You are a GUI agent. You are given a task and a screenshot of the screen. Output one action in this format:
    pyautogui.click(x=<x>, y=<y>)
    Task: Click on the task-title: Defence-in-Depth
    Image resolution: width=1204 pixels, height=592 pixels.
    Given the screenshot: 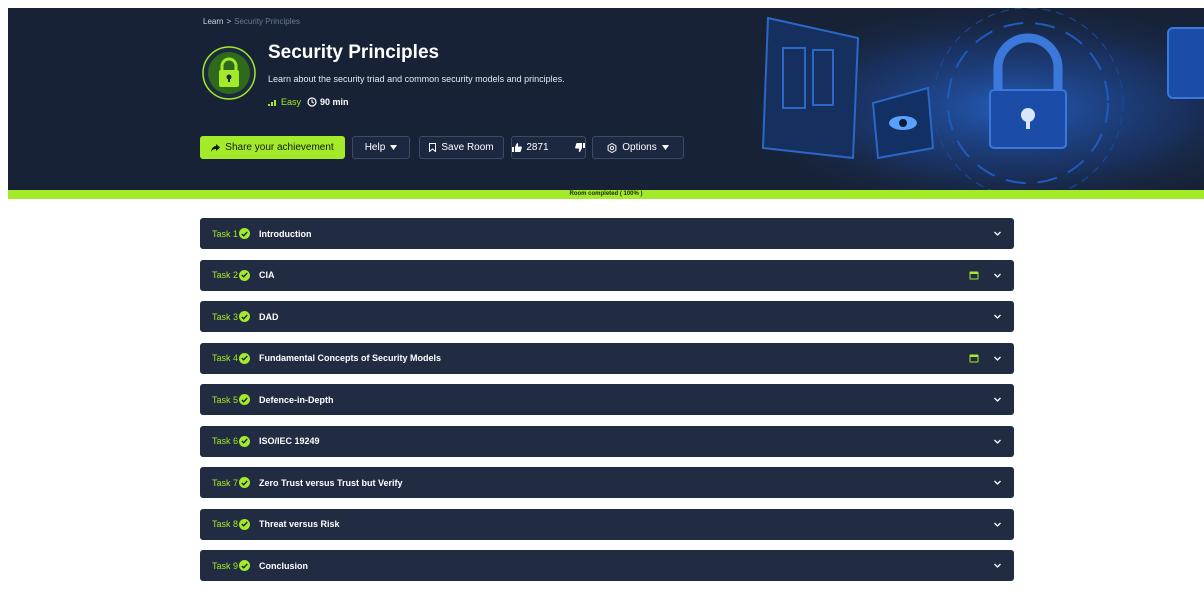 What is the action you would take?
    pyautogui.click(x=296, y=399)
    